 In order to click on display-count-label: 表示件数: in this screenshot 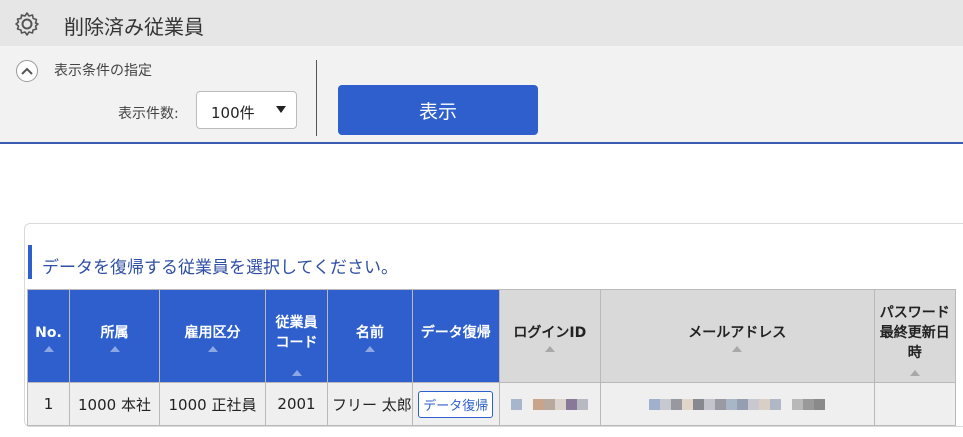, I will do `click(148, 114)`.